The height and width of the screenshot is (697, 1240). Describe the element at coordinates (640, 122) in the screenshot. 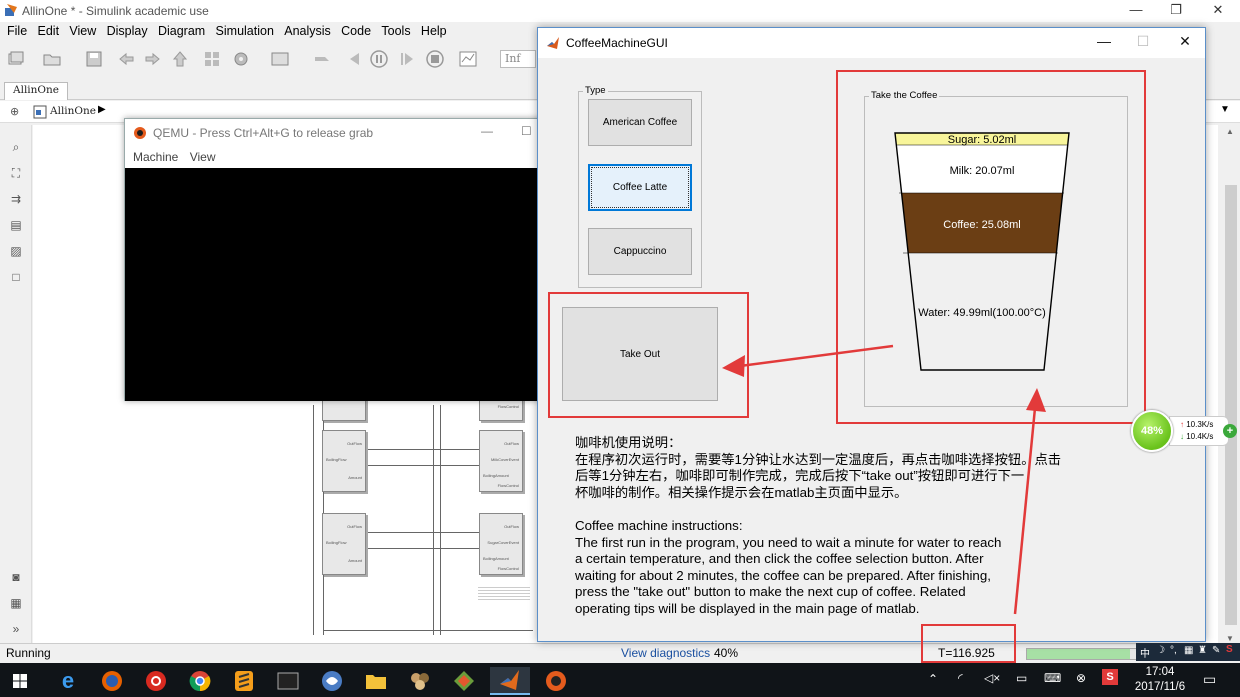

I see `american-coffee-button: American Coffee` at that location.